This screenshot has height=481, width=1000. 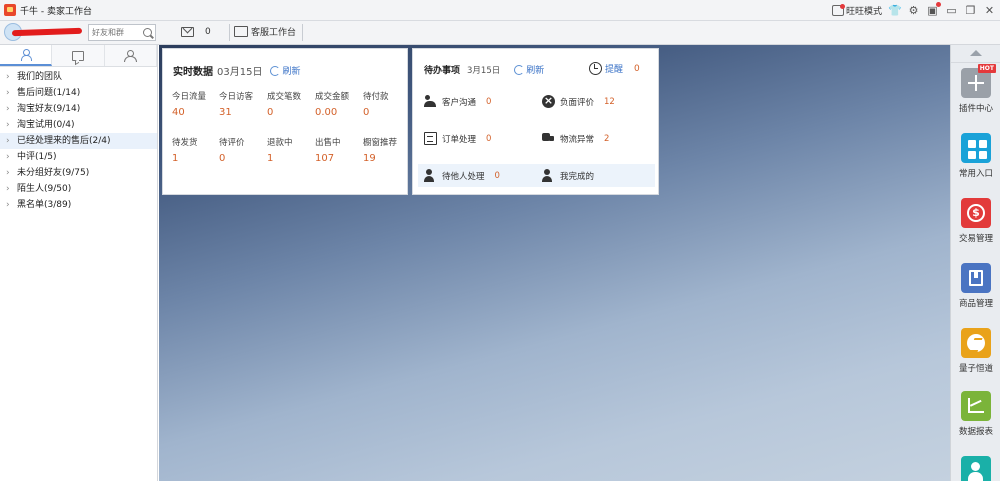 I want to click on window-title: 千牛 - 卖家工作台, so click(x=56, y=12).